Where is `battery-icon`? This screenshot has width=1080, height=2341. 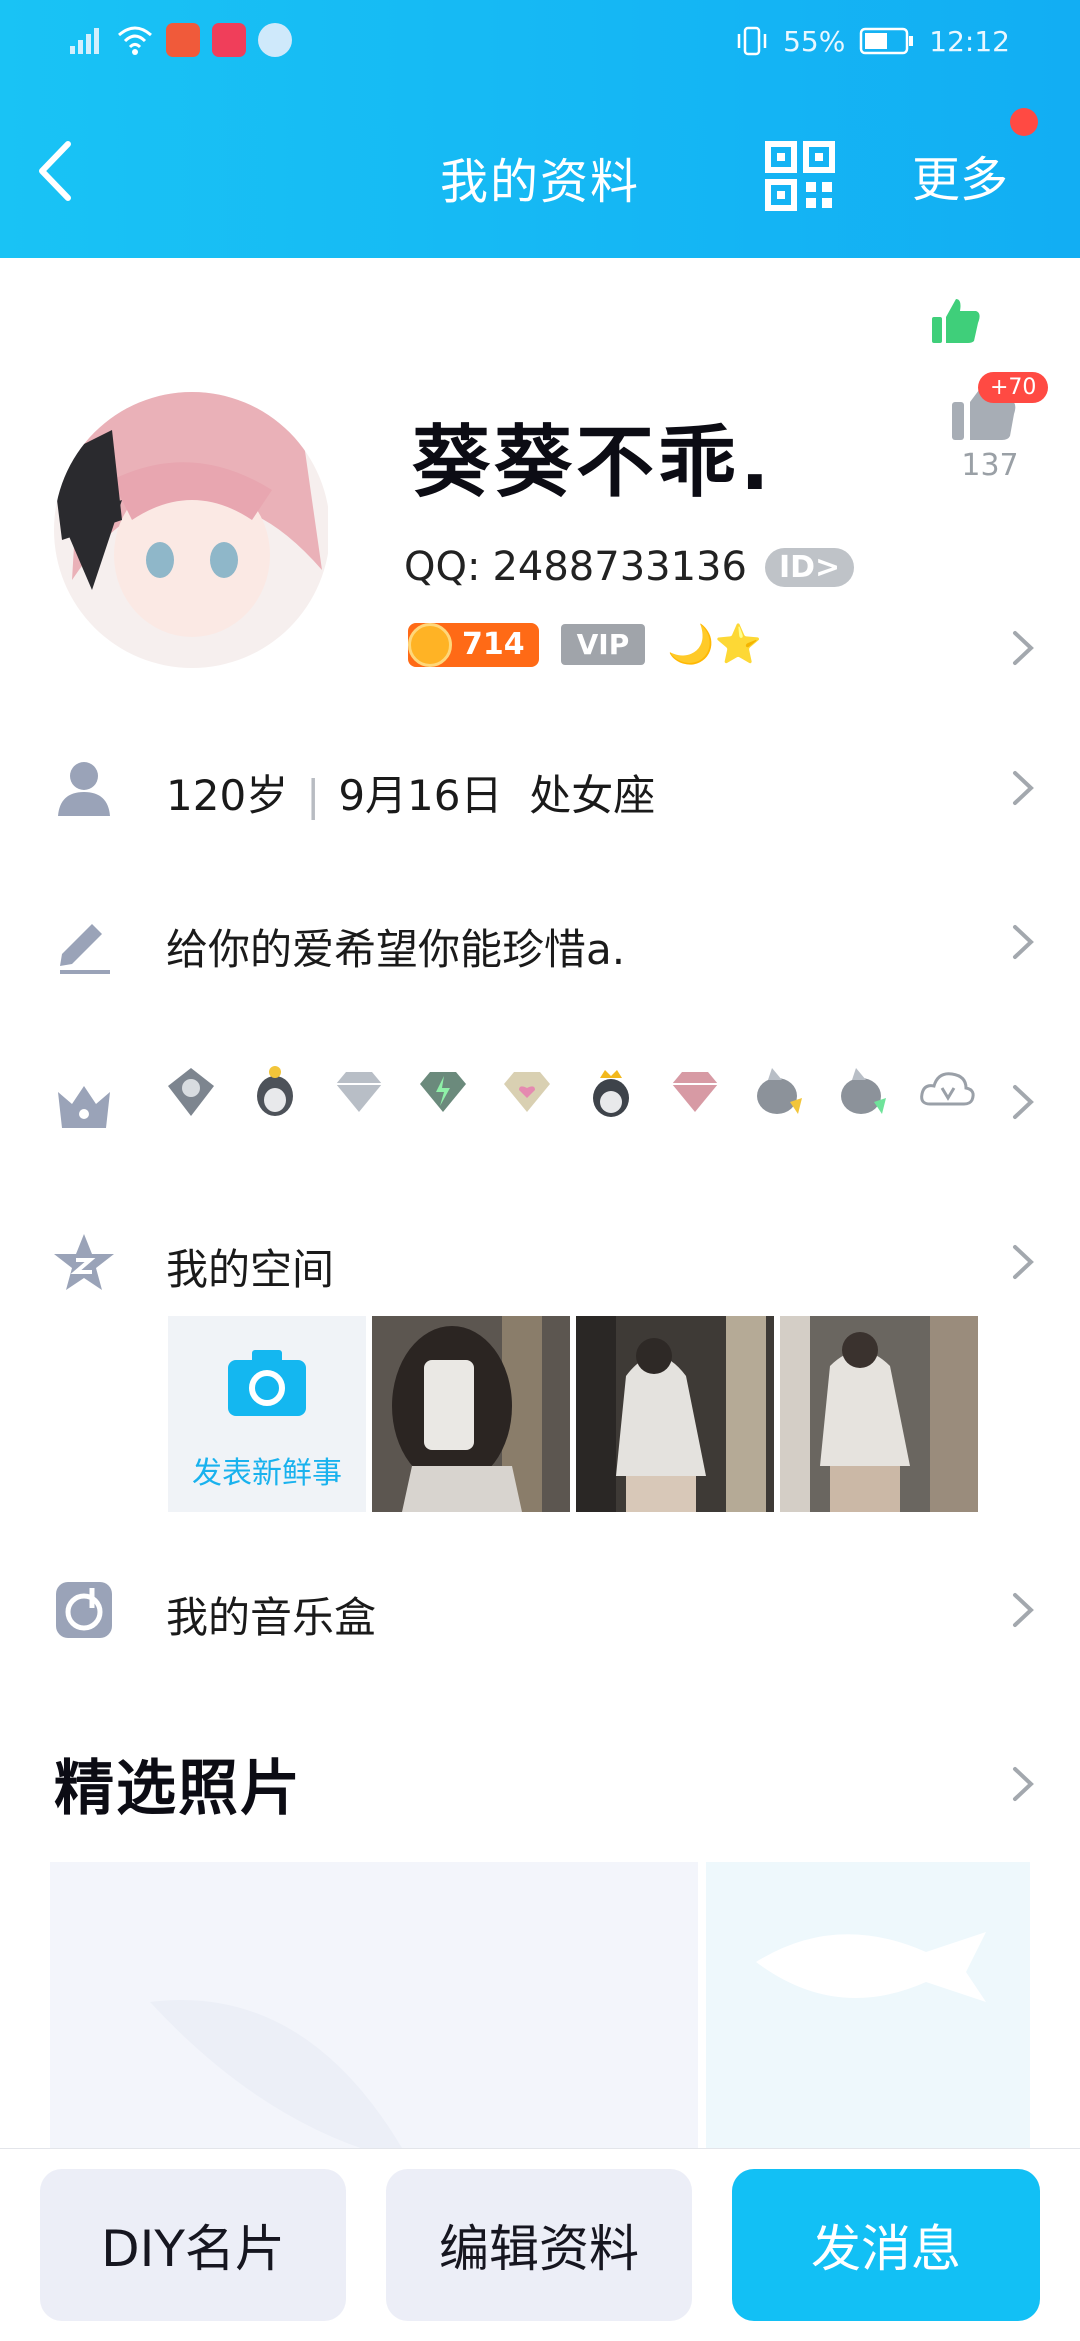 battery-icon is located at coordinates (887, 41).